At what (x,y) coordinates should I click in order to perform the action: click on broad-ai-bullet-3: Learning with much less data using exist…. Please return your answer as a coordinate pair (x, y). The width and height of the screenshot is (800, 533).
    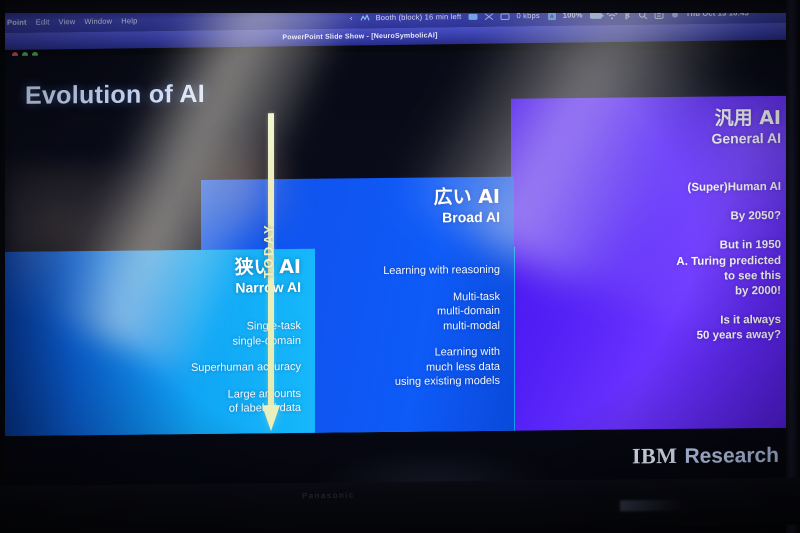
    Looking at the image, I should click on (447, 367).